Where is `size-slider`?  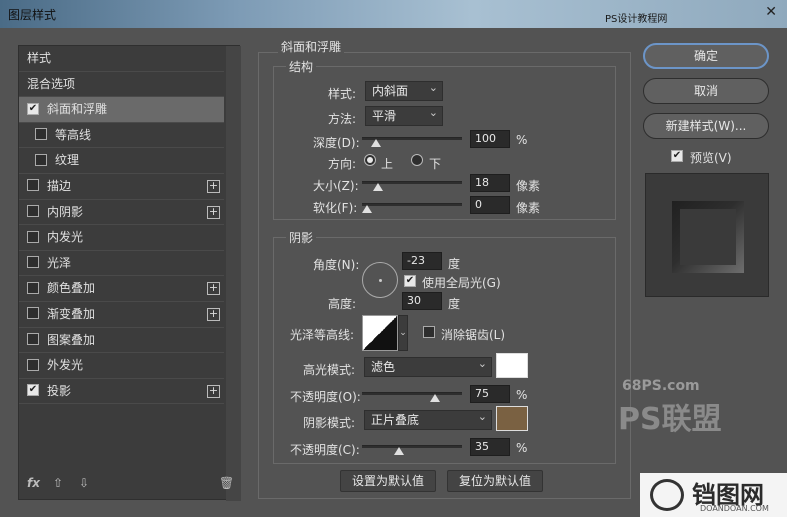 size-slider is located at coordinates (412, 186).